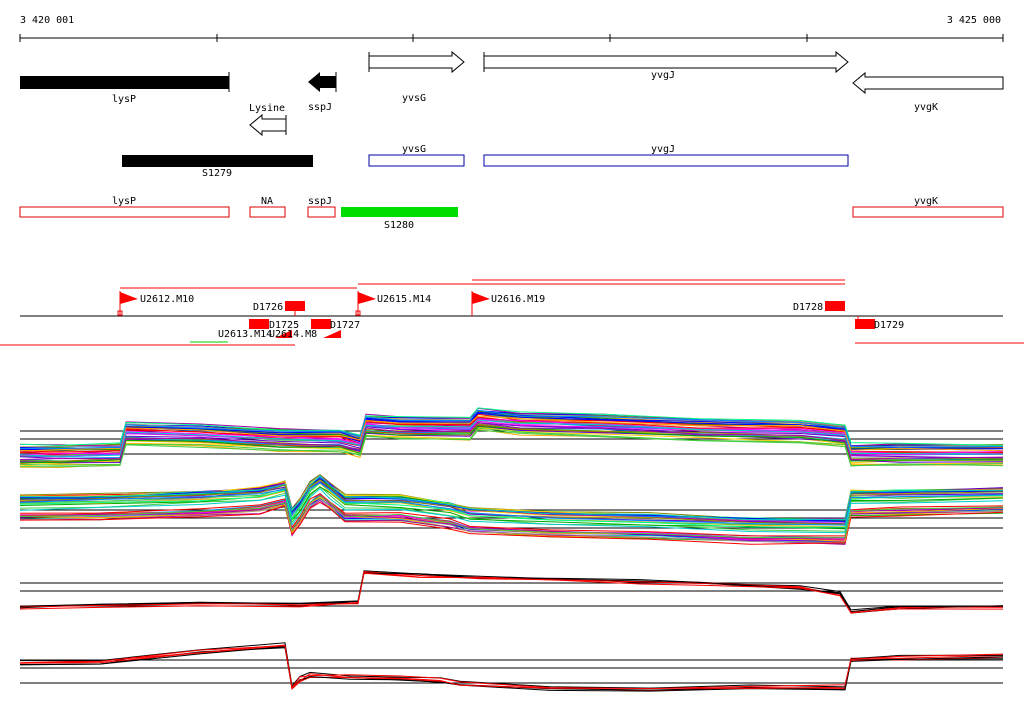 The height and width of the screenshot is (714, 1024). I want to click on feature-lysP-box: lysP, so click(124, 207).